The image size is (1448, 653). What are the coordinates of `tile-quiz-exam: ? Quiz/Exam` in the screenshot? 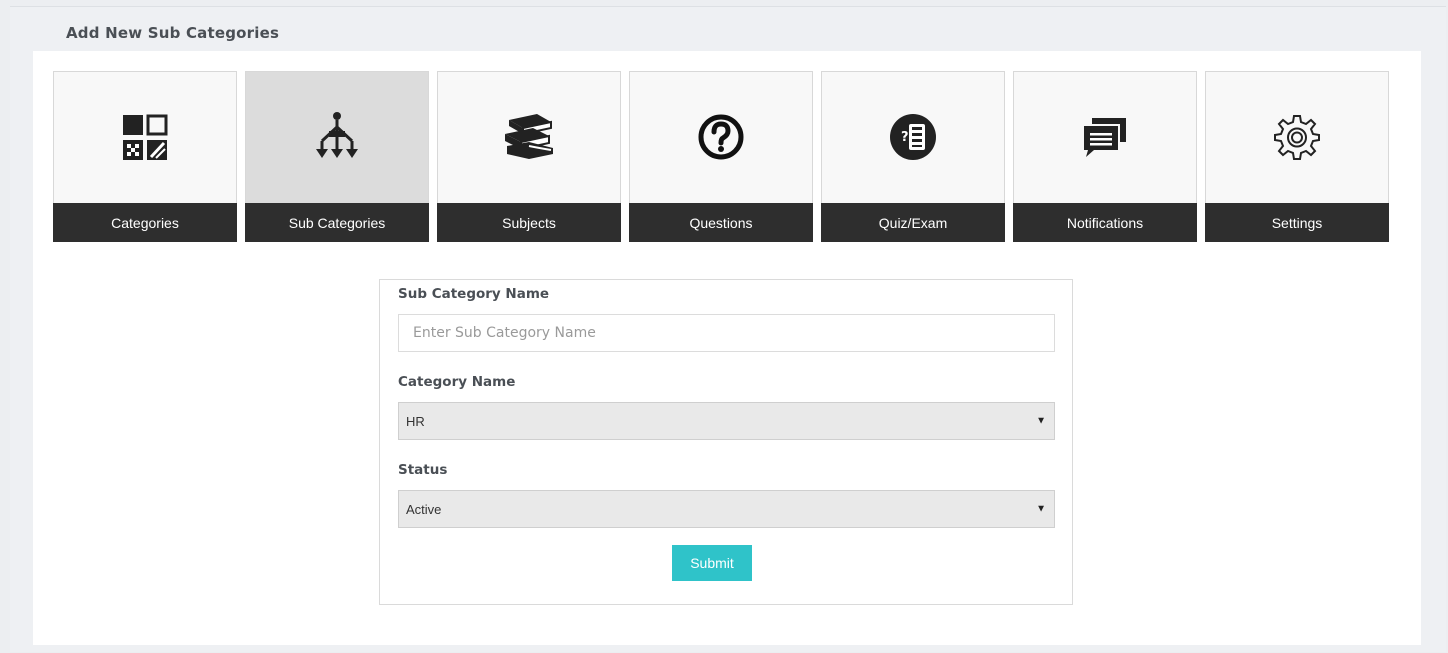 It's located at (913, 156).